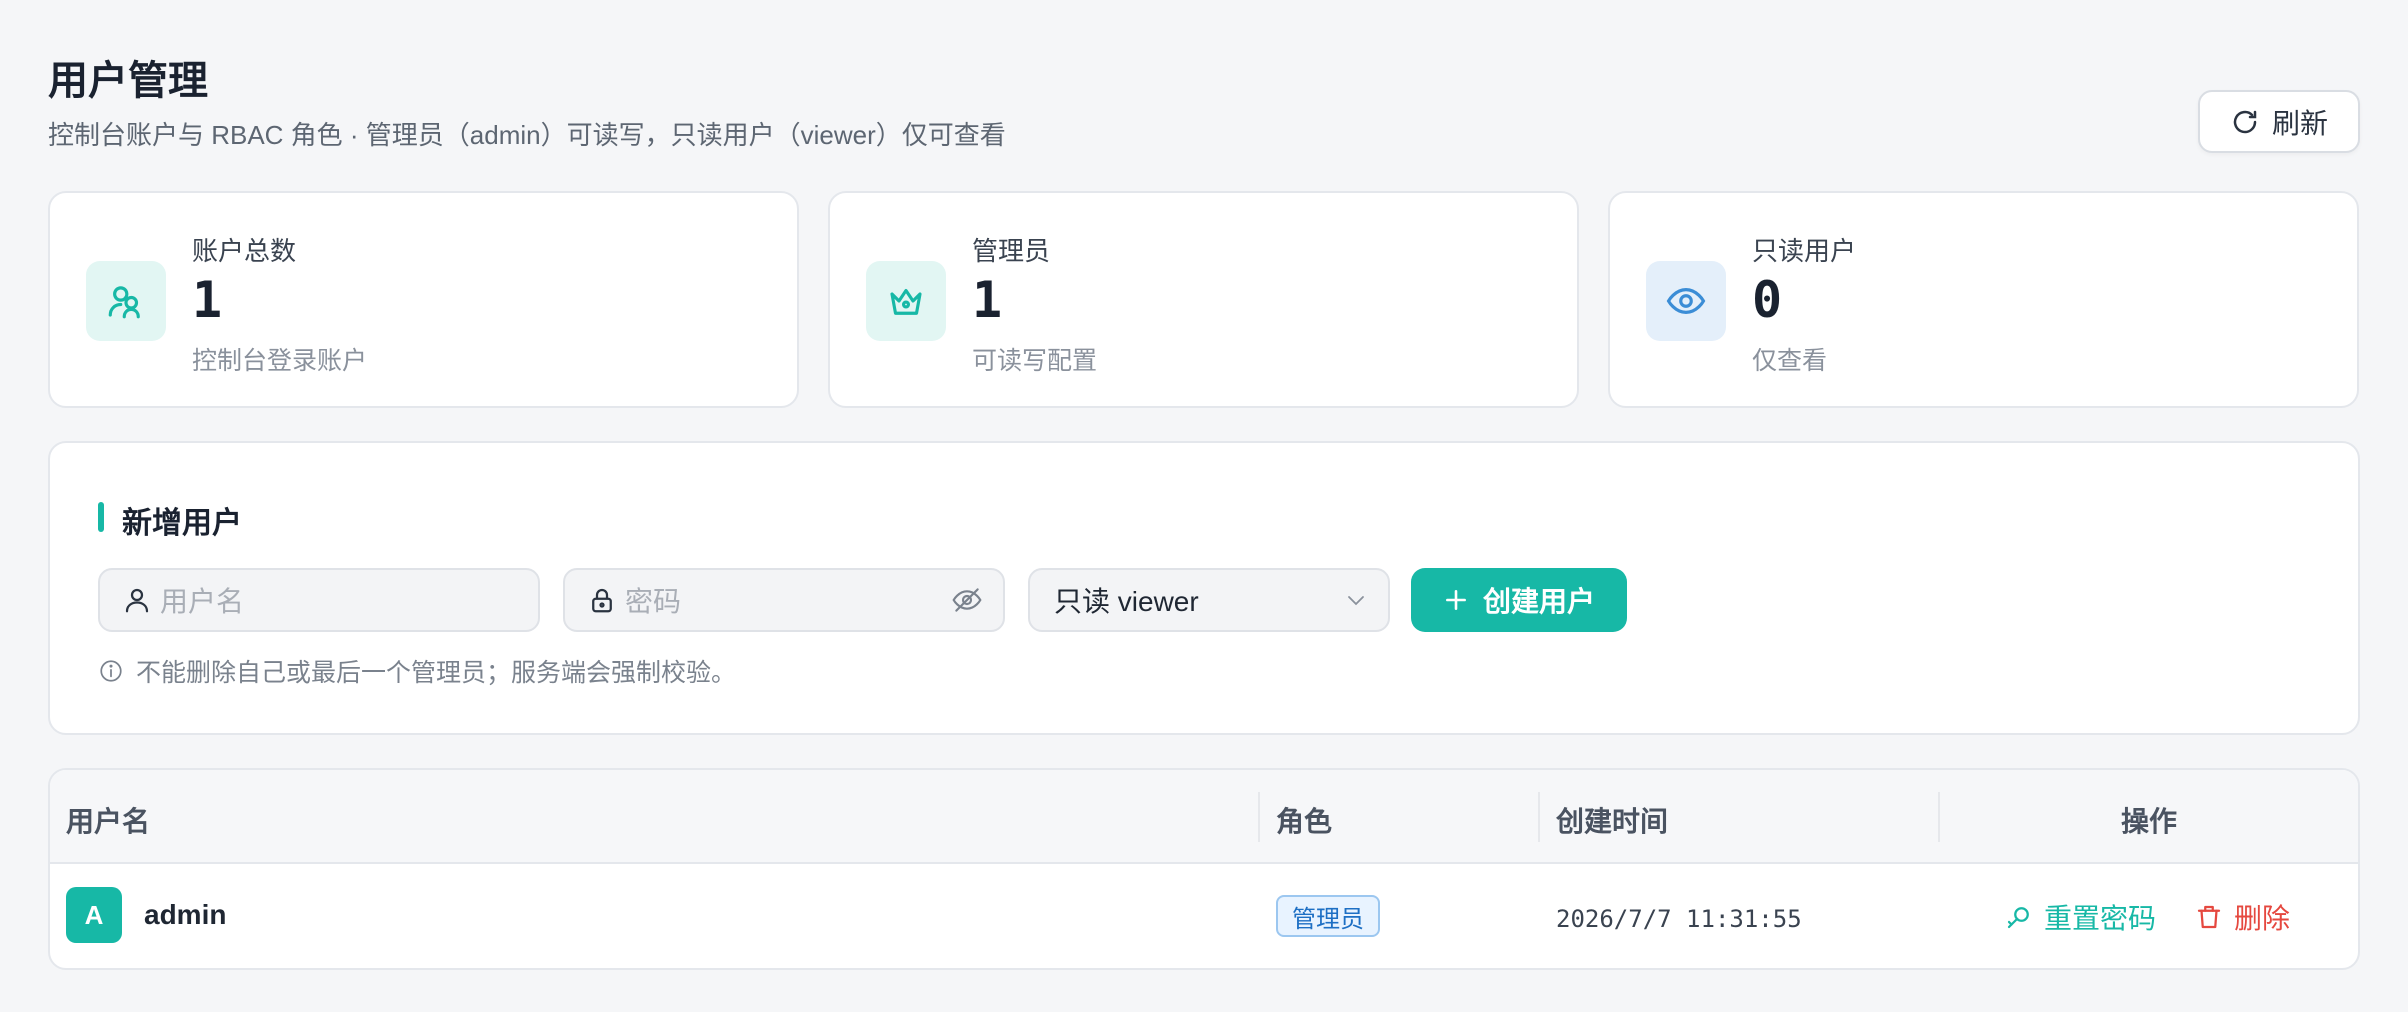 This screenshot has height=1012, width=2408. What do you see at coordinates (1538, 601) in the screenshot?
I see `create-user-label: 创建用户` at bounding box center [1538, 601].